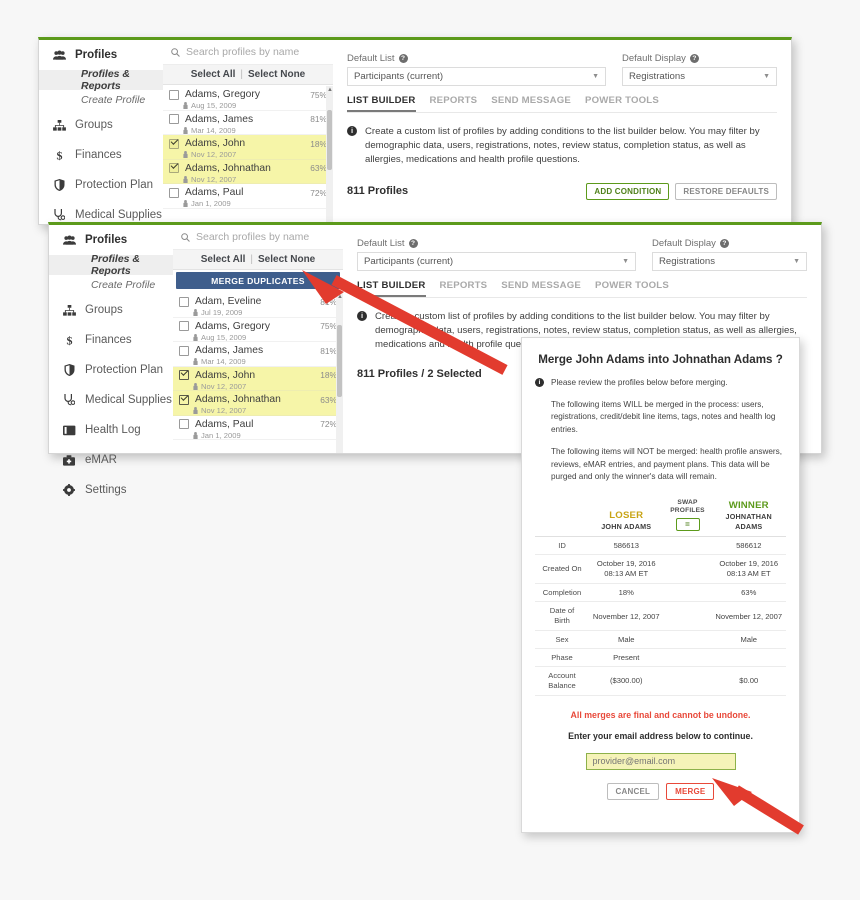 The image size is (860, 900). Describe the element at coordinates (111, 285) in the screenshot. I see `w2-sidebar-subitem-create-profile: Create Profile` at that location.